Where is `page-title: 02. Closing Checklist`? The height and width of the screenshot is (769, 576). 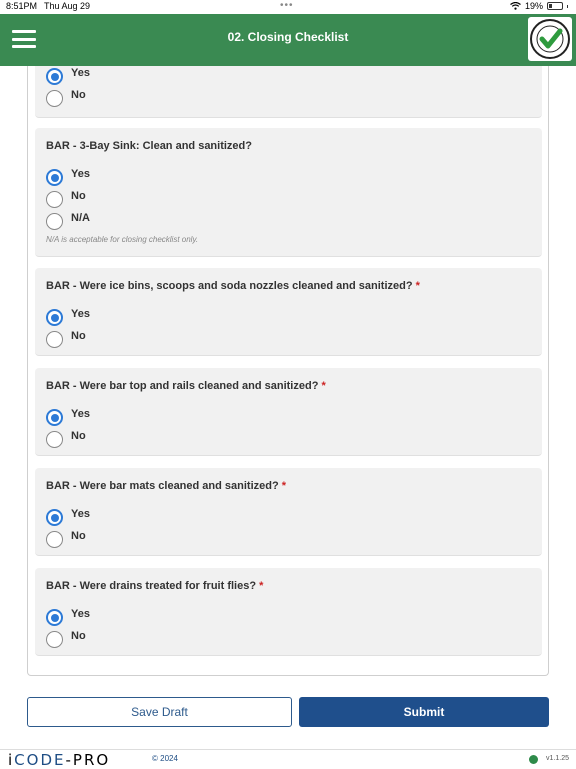 page-title: 02. Closing Checklist is located at coordinates (288, 37).